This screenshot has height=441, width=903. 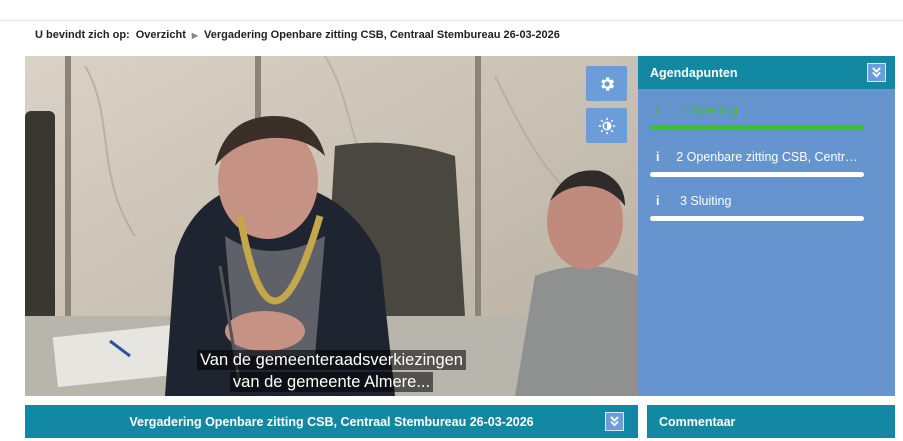 I want to click on gear-icon, so click(x=607, y=83).